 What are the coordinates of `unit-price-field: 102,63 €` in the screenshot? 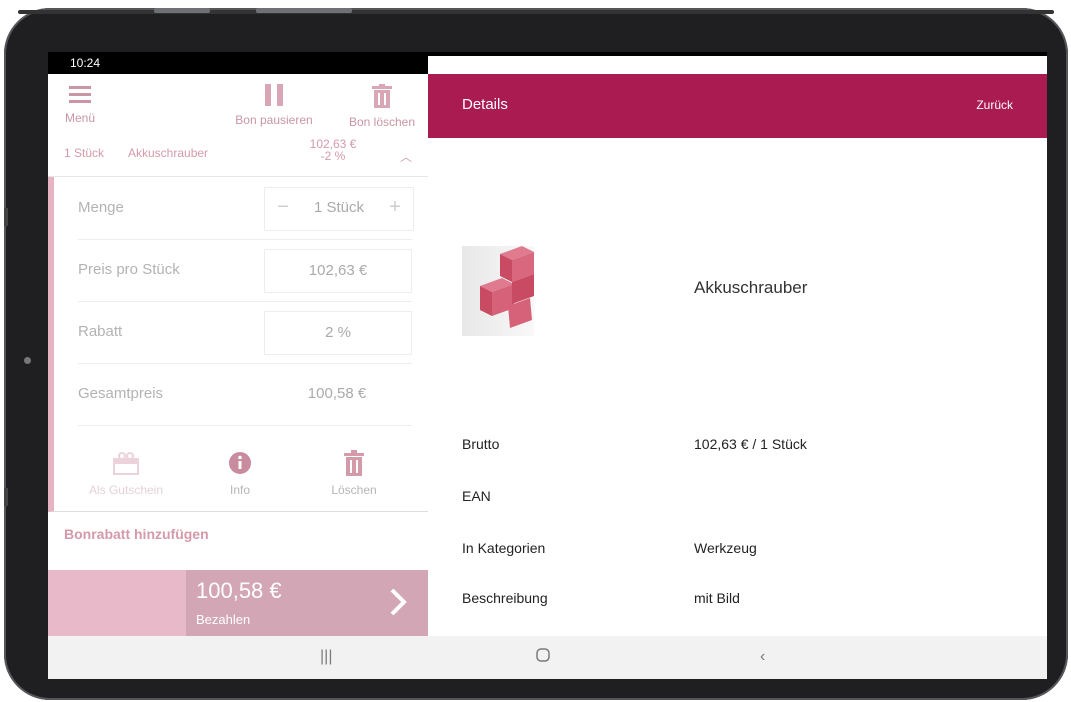 It's located at (338, 271).